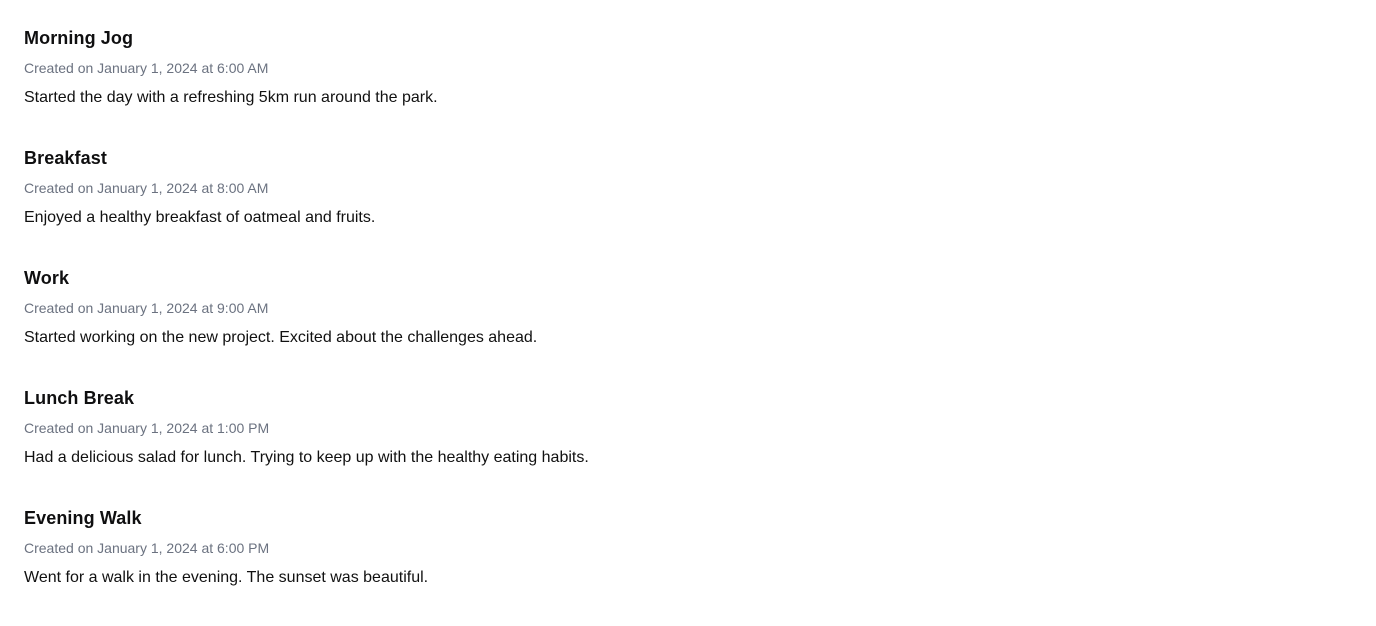 The width and height of the screenshot is (1376, 626). Describe the element at coordinates (146, 188) in the screenshot. I see `entry-timestamp: Created on January 1, 2024 at 8:00 AM` at that location.